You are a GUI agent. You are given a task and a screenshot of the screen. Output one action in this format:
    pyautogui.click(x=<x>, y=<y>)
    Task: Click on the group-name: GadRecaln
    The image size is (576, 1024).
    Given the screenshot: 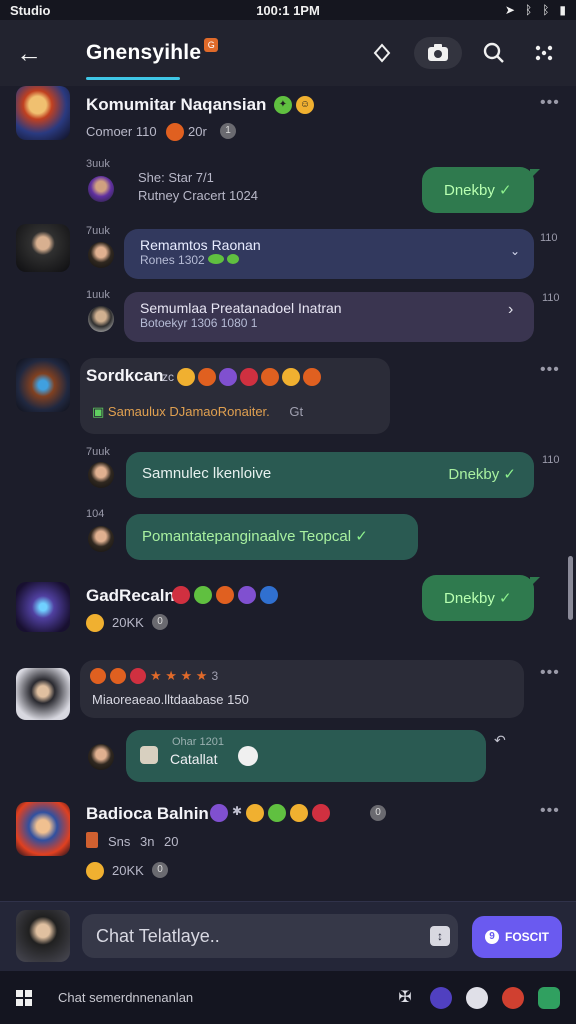 What is the action you would take?
    pyautogui.click(x=130, y=596)
    